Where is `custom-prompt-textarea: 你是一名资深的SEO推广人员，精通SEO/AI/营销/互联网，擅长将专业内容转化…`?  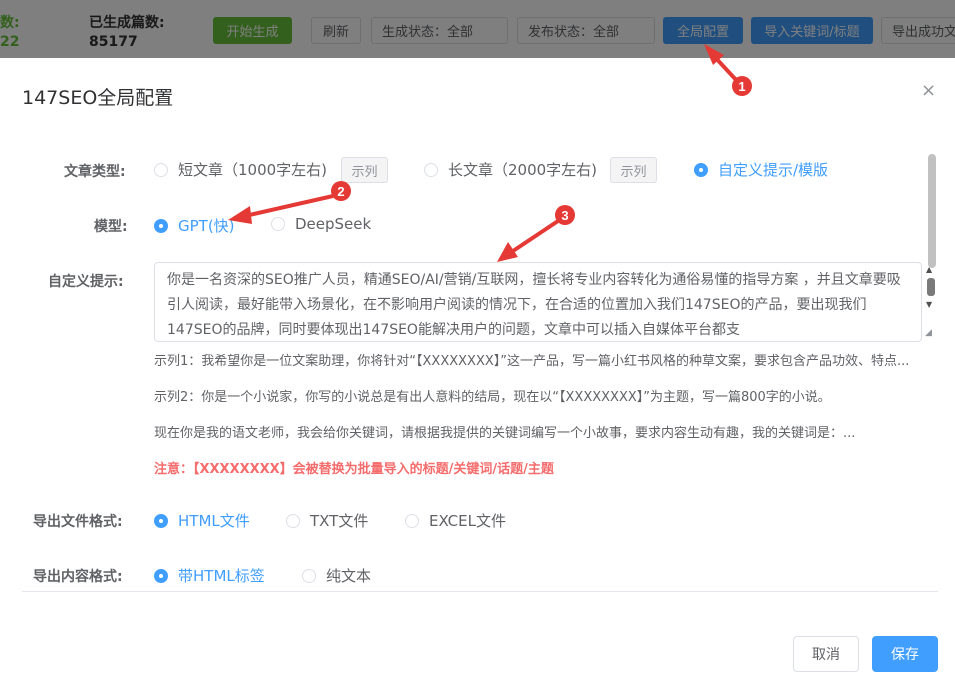 custom-prompt-textarea: 你是一名资深的SEO推广人员，精通SEO/AI/营销/互联网，擅长将专业内容转化… is located at coordinates (538, 302).